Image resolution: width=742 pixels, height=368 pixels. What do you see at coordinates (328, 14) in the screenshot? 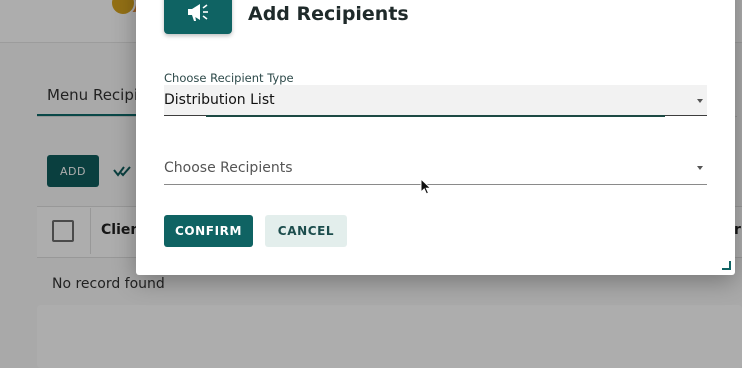
I see `dialog-title: Add Recipients` at bounding box center [328, 14].